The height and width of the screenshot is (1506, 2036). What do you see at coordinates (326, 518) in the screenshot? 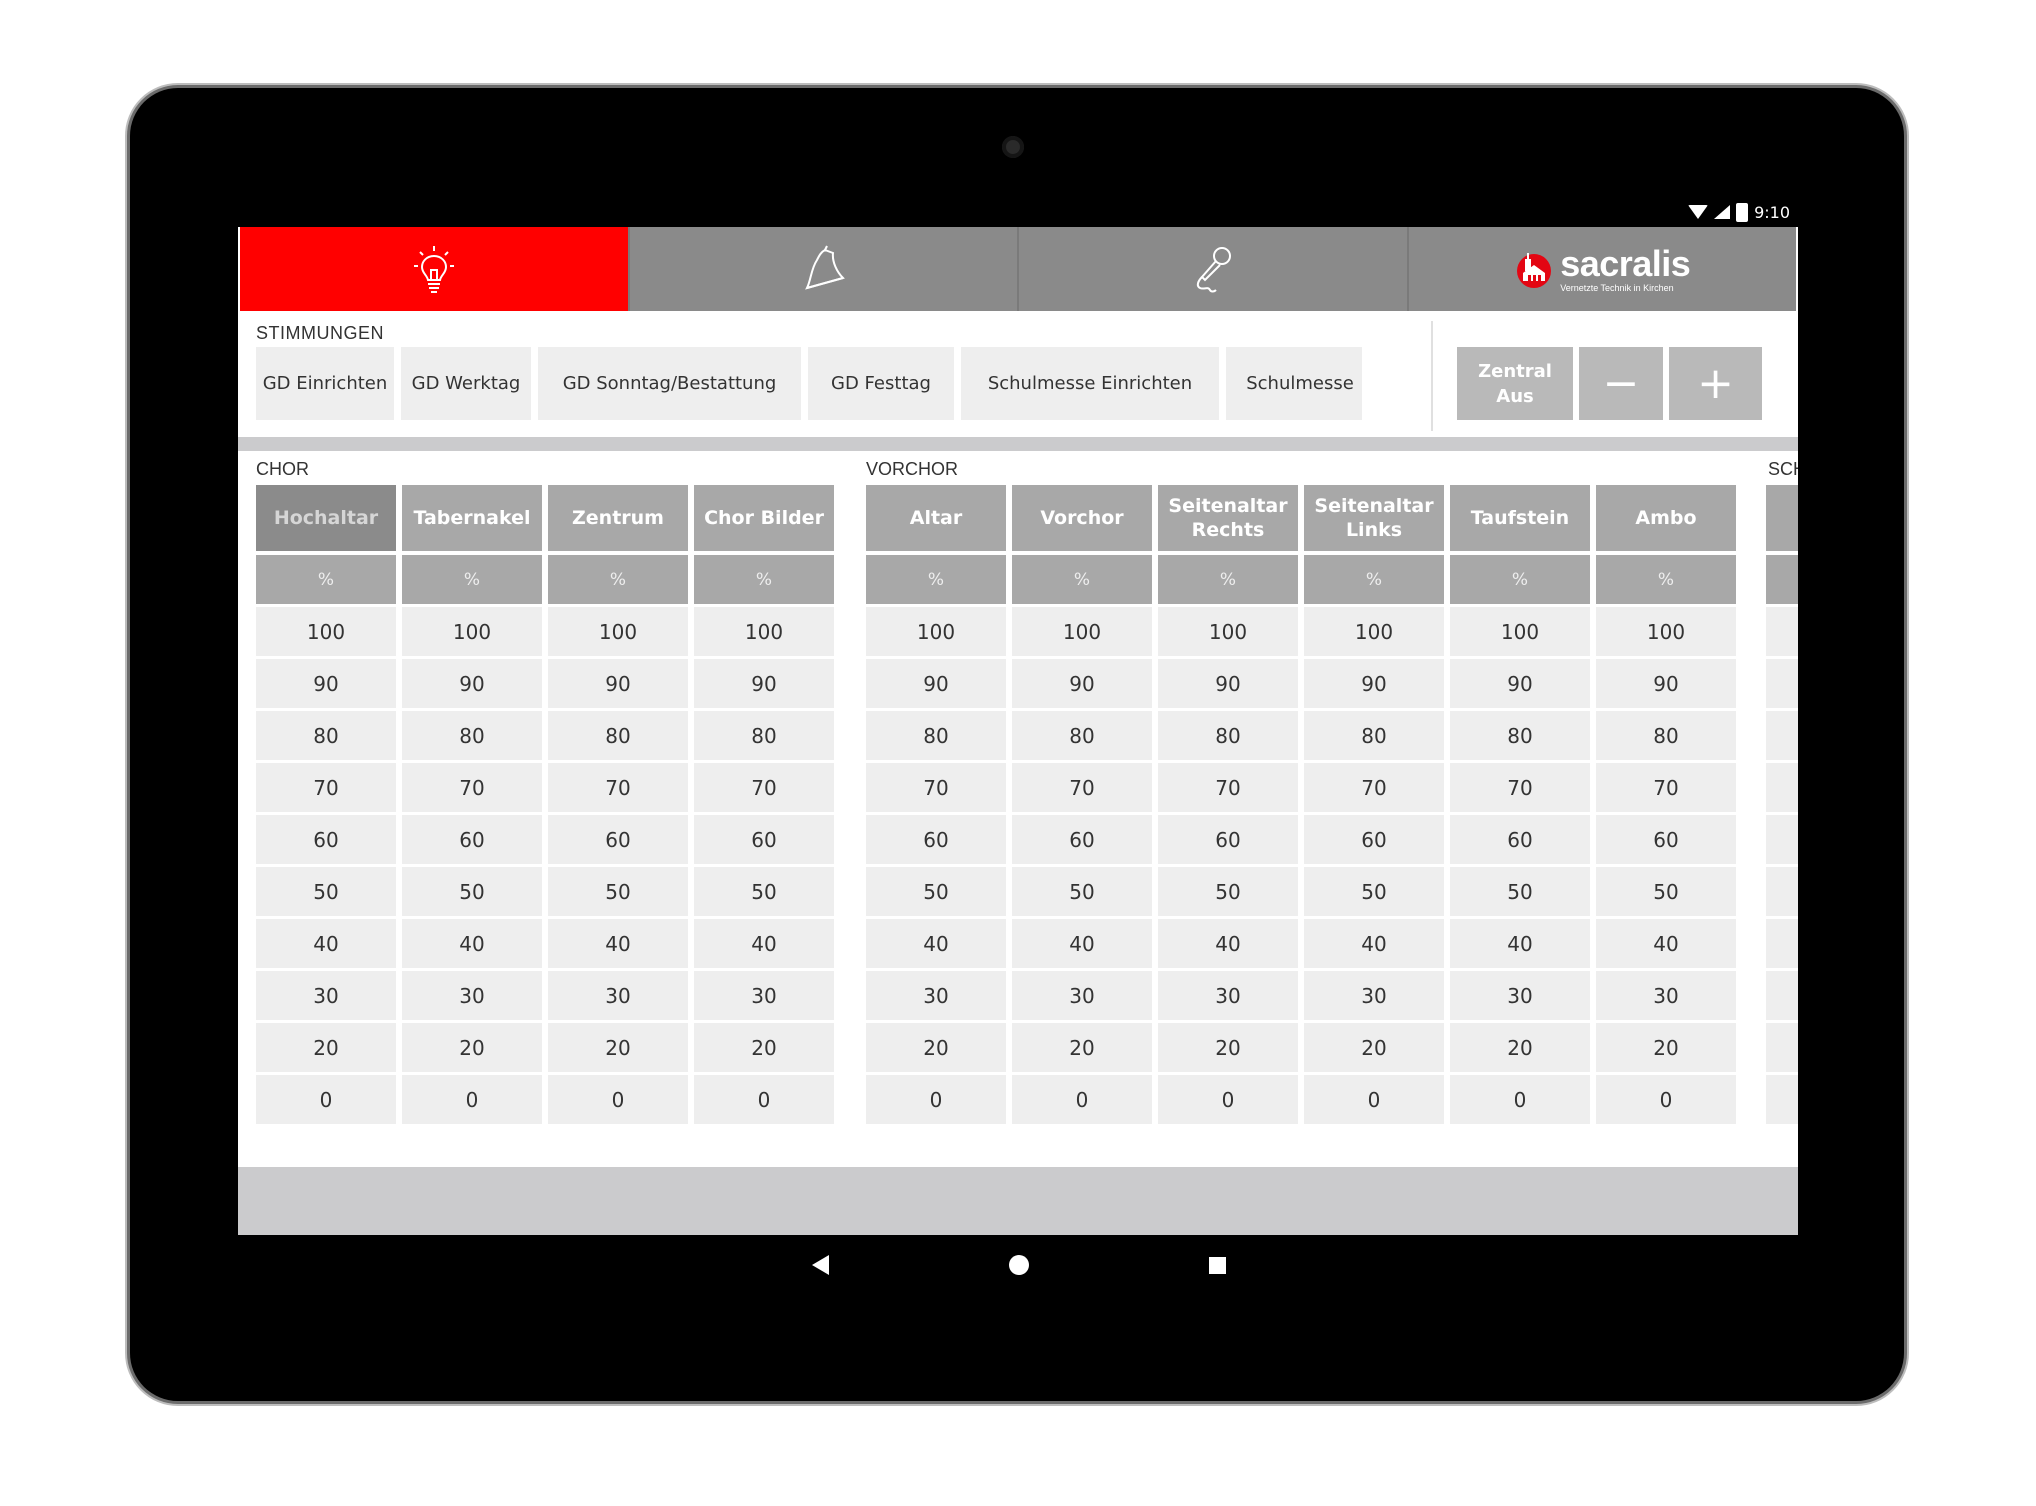
I see `channel-header: Hochaltar` at bounding box center [326, 518].